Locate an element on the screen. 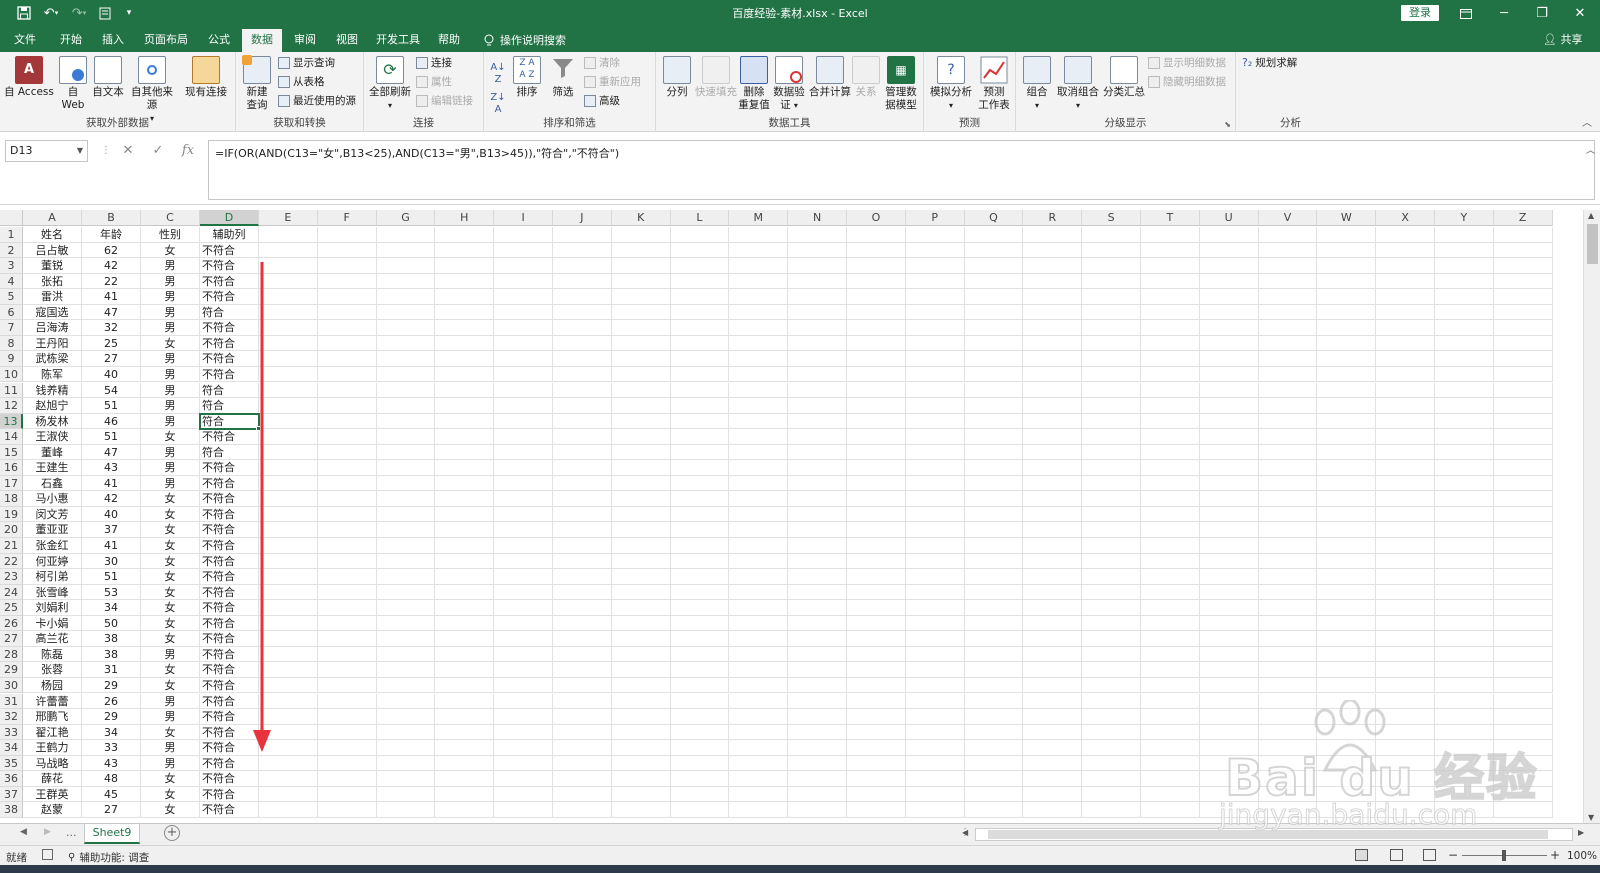 The height and width of the screenshot is (873, 1600). cell: 邢鹏飞 is located at coordinates (52, 717).